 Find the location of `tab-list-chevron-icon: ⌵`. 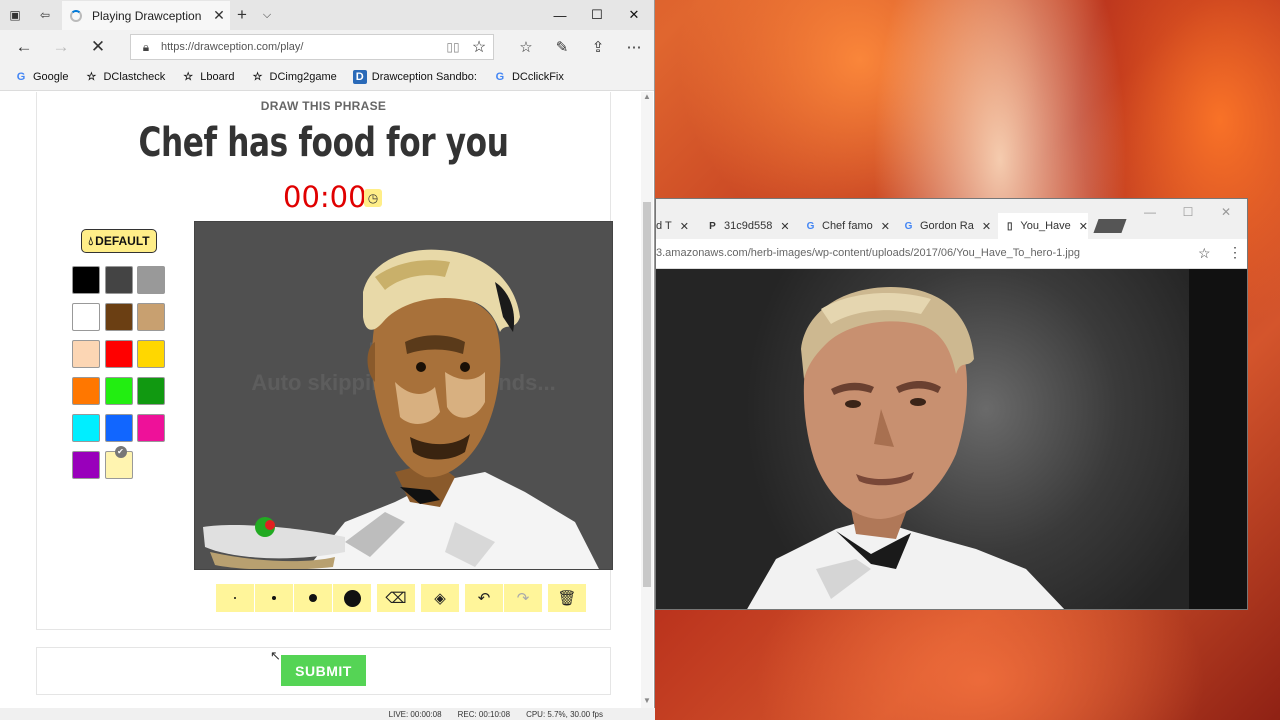

tab-list-chevron-icon: ⌵ is located at coordinates (267, 15).